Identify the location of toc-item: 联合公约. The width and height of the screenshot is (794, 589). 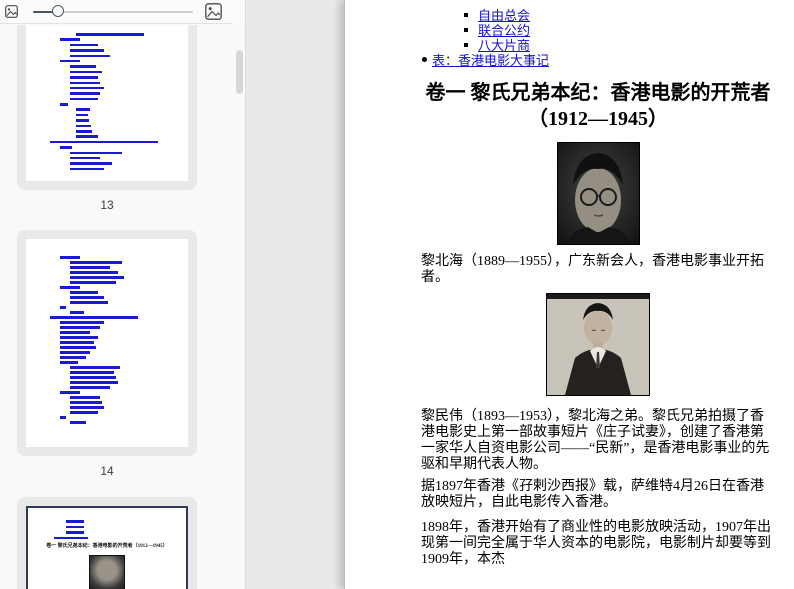
(598, 30).